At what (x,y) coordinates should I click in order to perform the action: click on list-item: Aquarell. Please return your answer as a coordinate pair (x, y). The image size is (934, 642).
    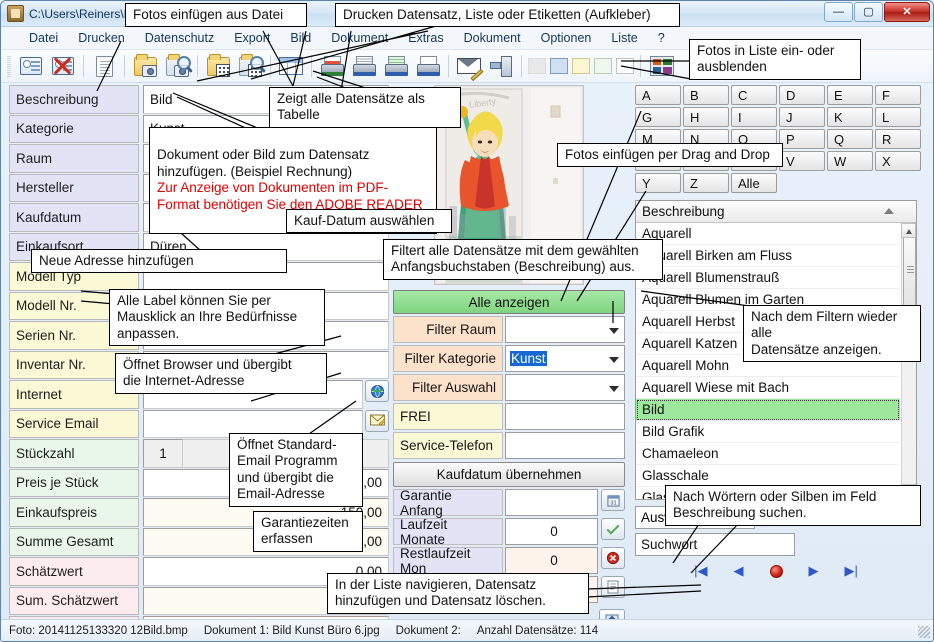
    Looking at the image, I should click on (768, 234).